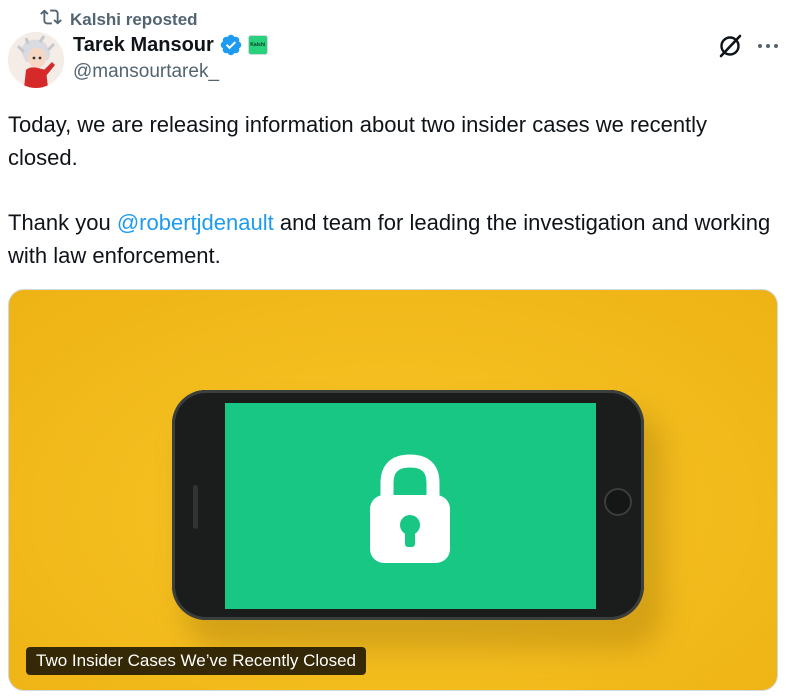 The height and width of the screenshot is (700, 786). I want to click on repost-header: Kalshi reposted, so click(119, 19).